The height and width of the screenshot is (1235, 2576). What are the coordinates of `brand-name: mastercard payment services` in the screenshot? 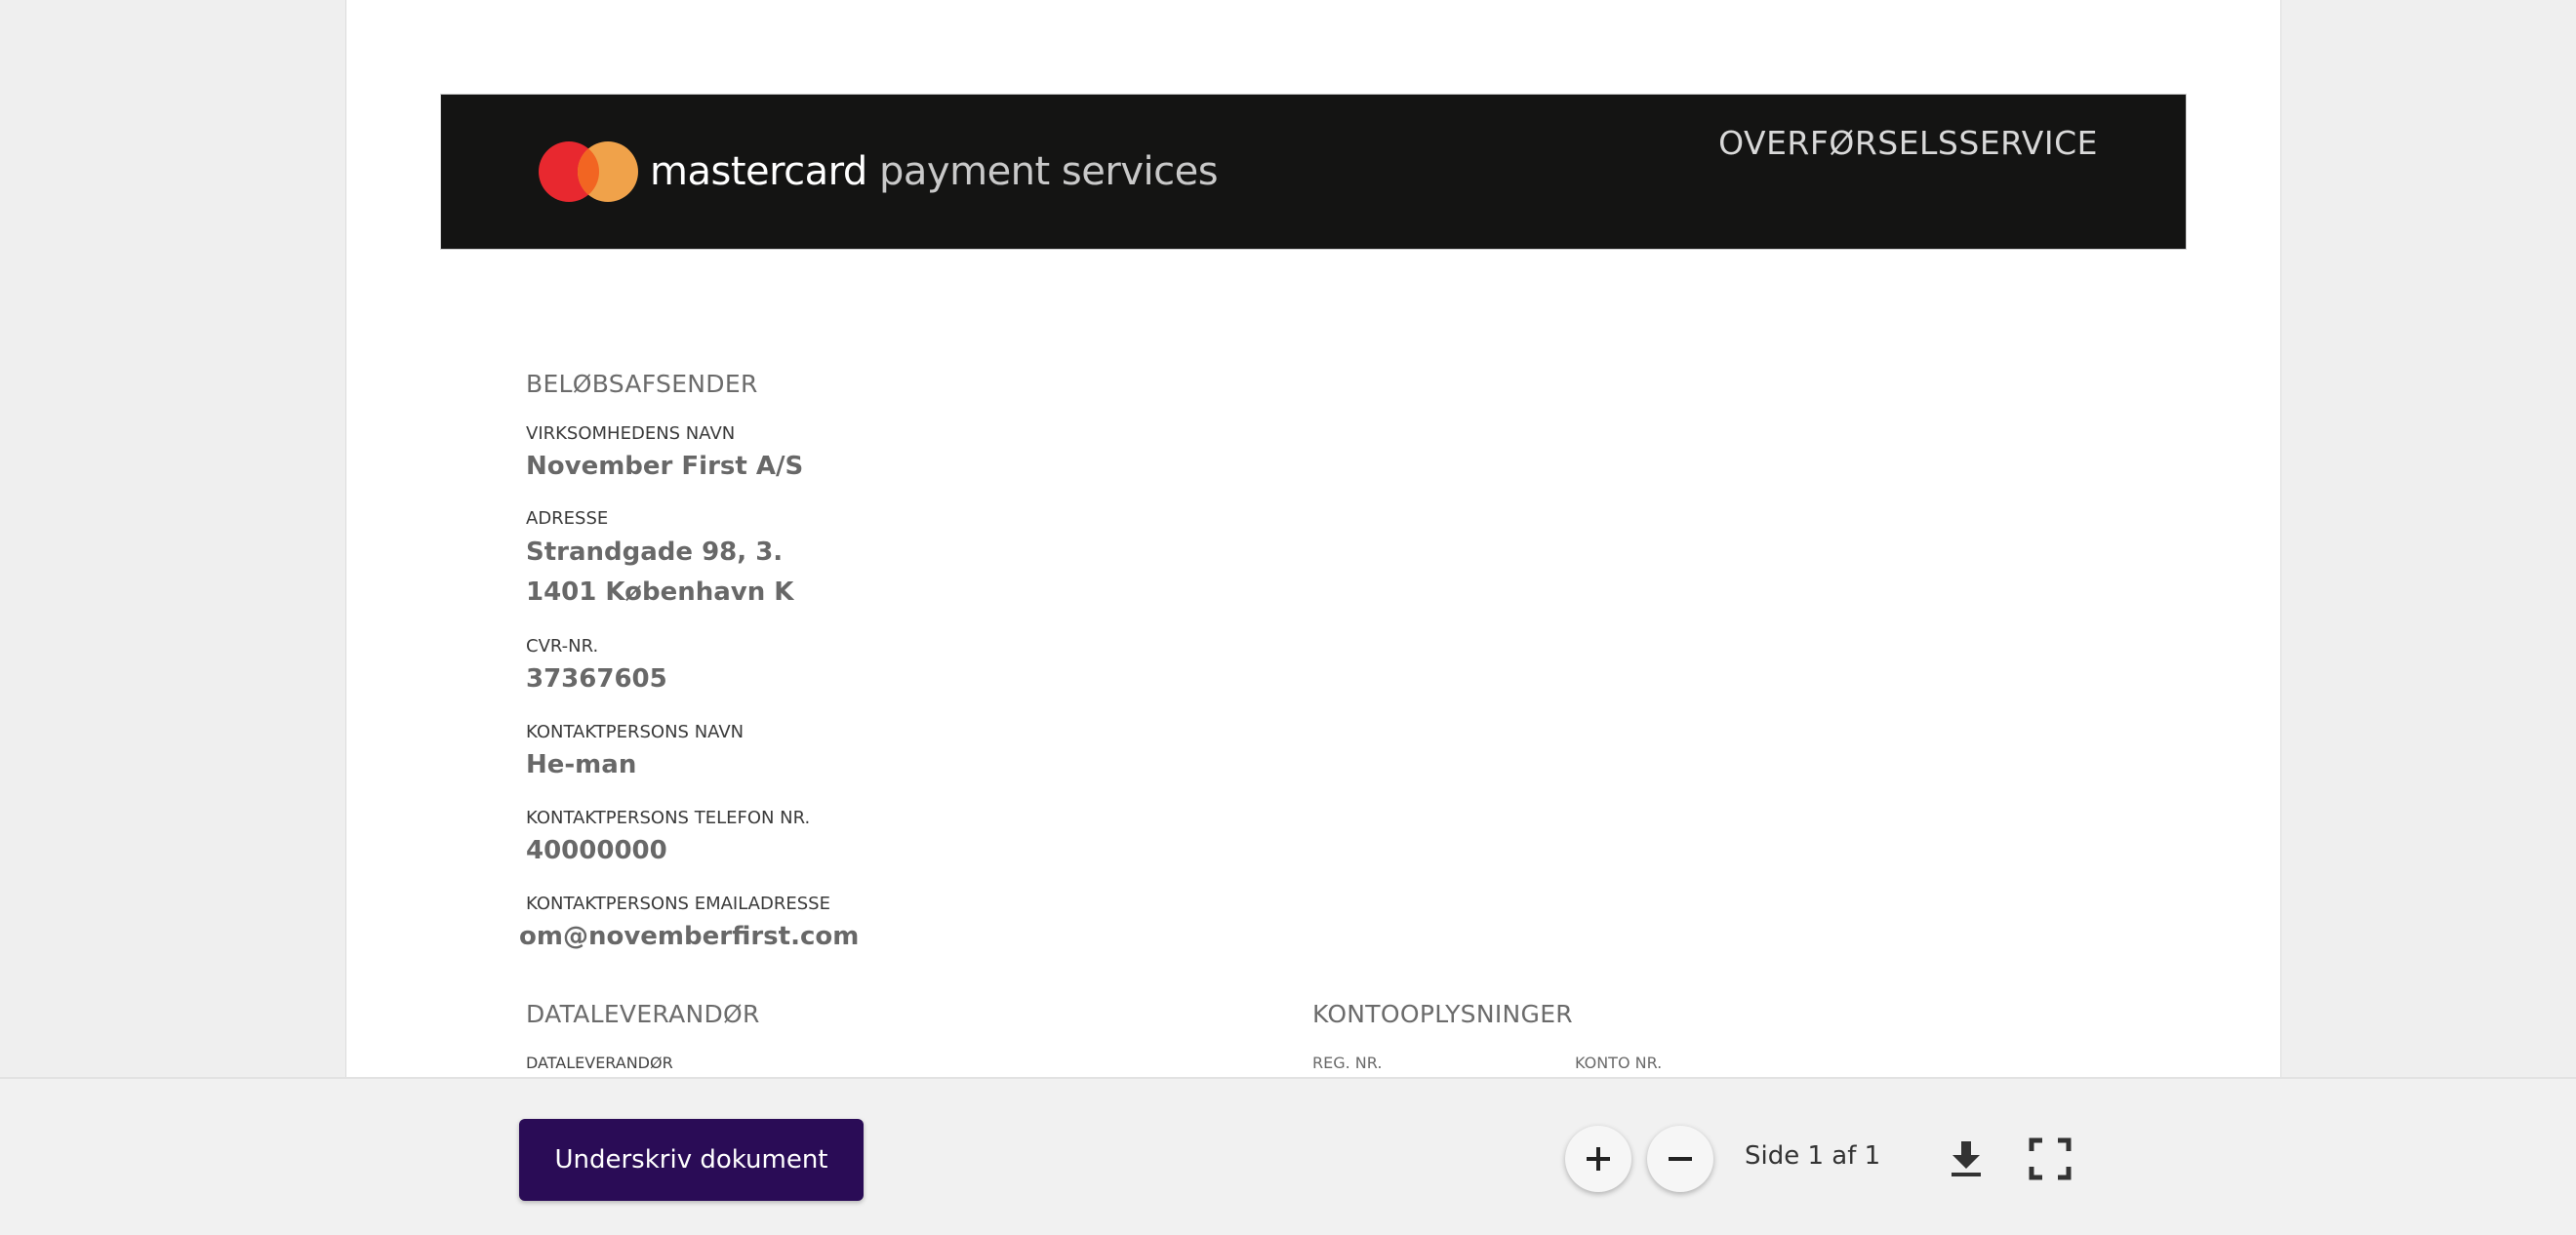 It's located at (934, 171).